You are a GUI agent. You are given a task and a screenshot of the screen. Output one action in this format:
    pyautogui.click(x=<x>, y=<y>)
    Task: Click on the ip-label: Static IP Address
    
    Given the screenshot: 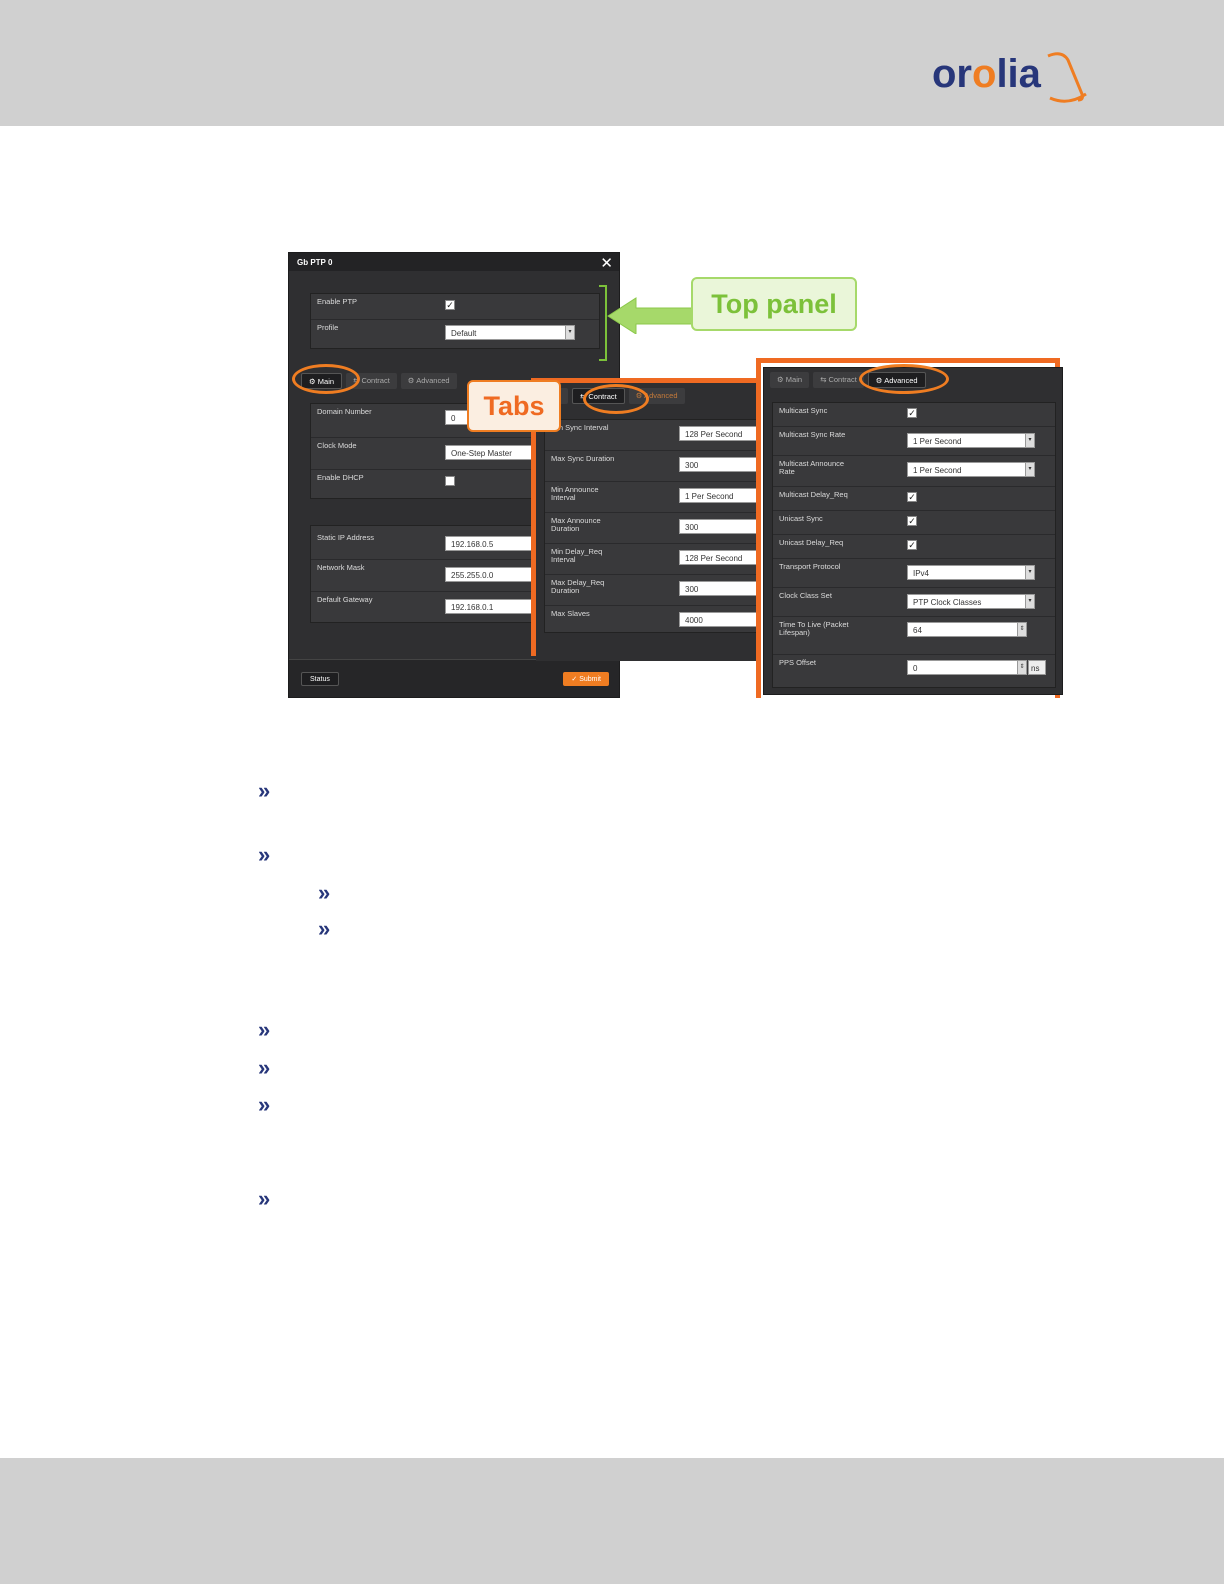 What is the action you would take?
    pyautogui.click(x=345, y=537)
    